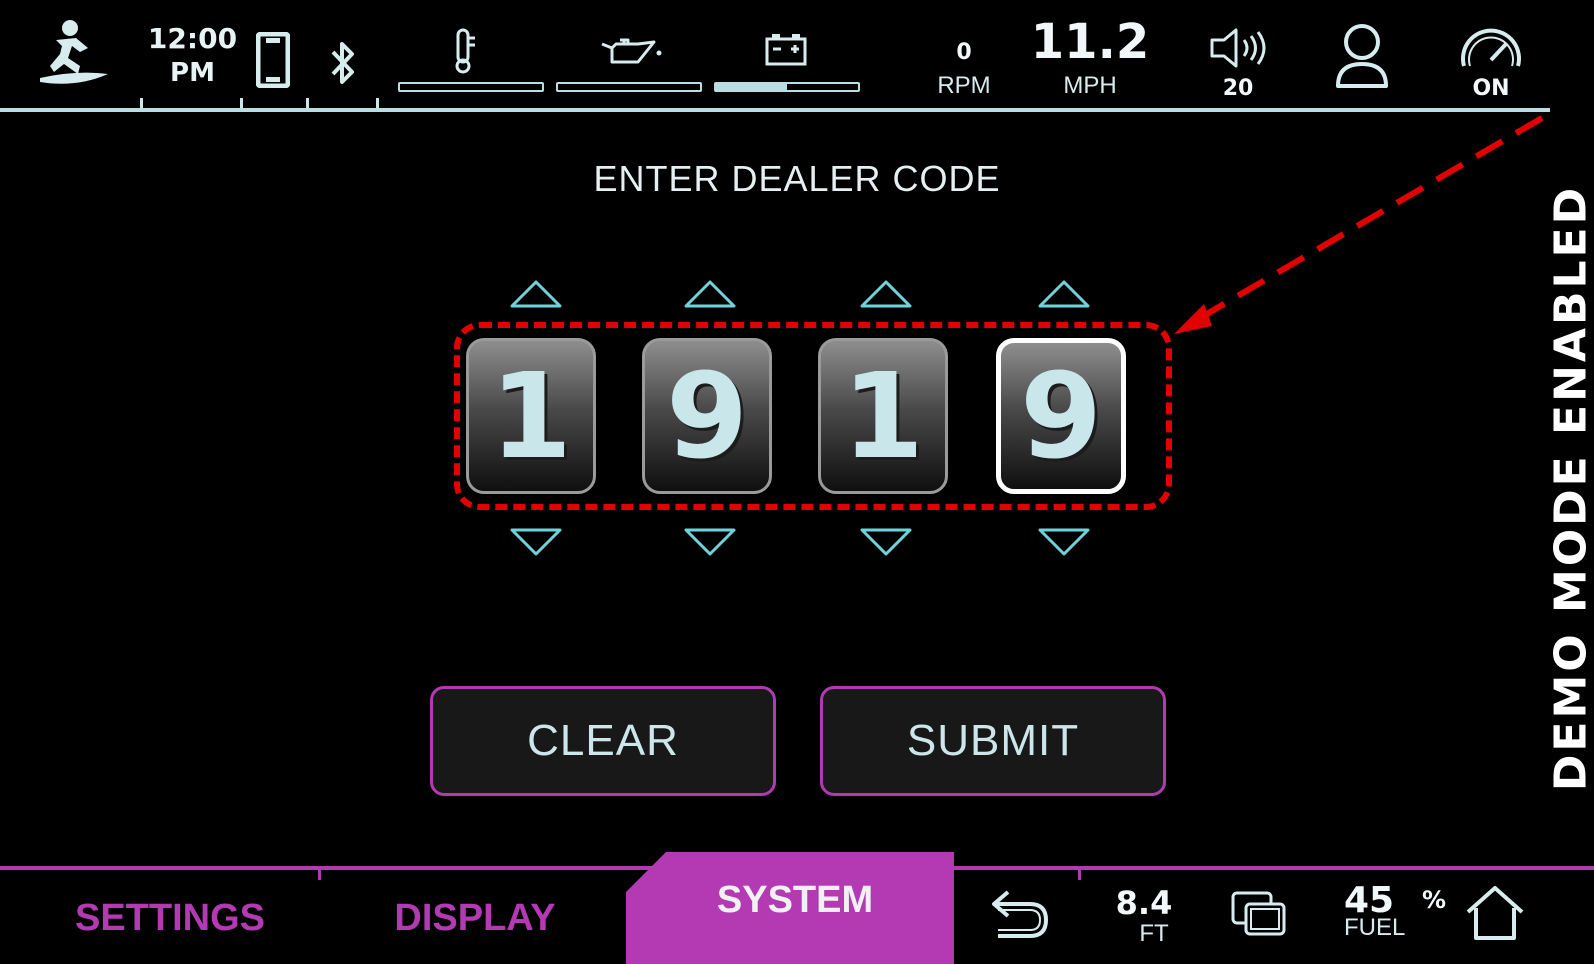 This screenshot has width=1594, height=964. Describe the element at coordinates (710, 542) in the screenshot. I see `digit-2-down-arrow-icon` at that location.